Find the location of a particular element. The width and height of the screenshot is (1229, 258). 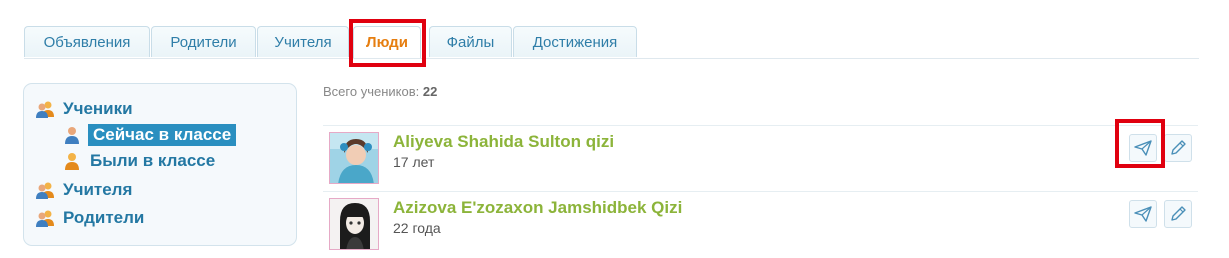

tab-parents: Родители is located at coordinates (203, 41).